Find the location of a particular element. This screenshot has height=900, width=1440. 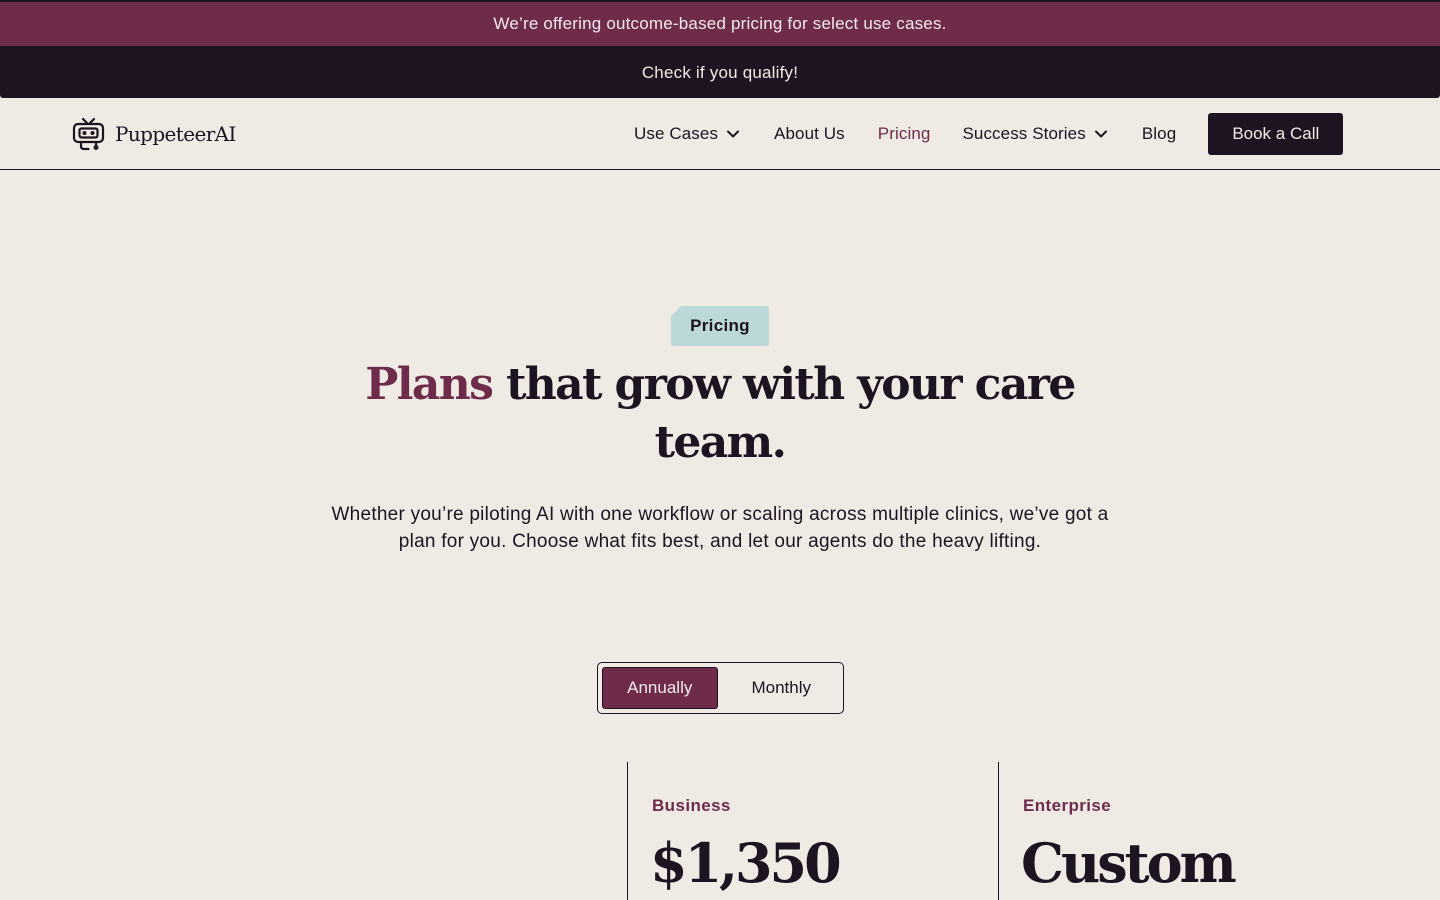

logo-text: PuppeteerAI is located at coordinates (175, 134).